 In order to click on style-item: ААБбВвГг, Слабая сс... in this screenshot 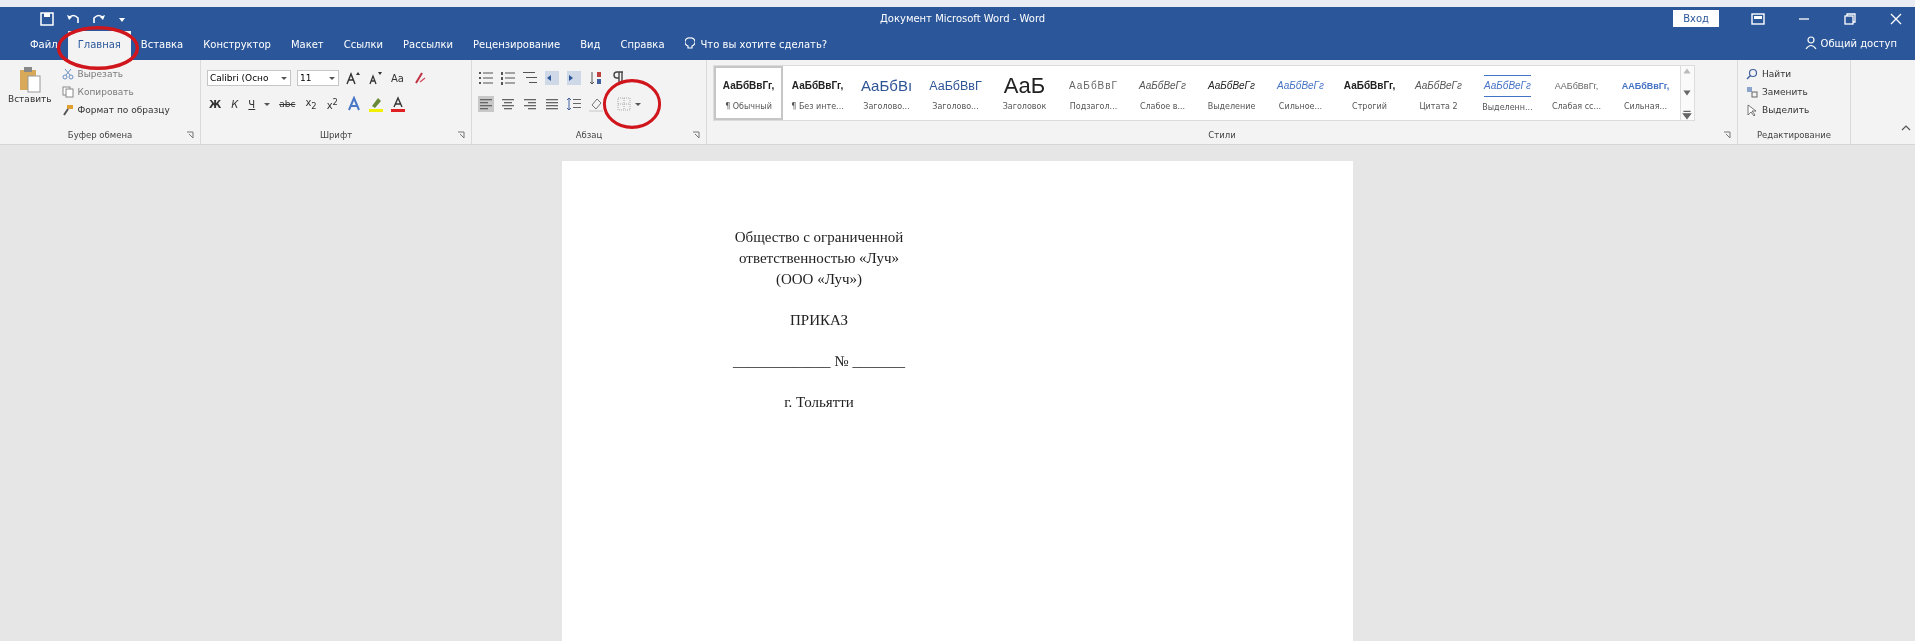, I will do `click(1576, 93)`.